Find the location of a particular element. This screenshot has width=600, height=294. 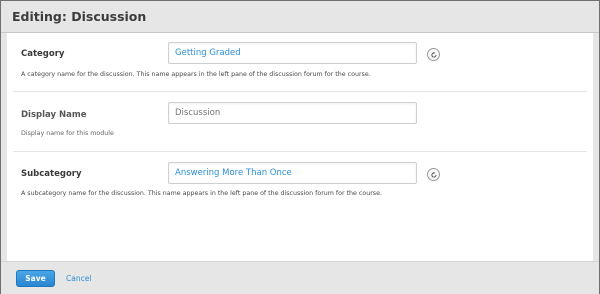

subcategory-reset-button is located at coordinates (433, 174).